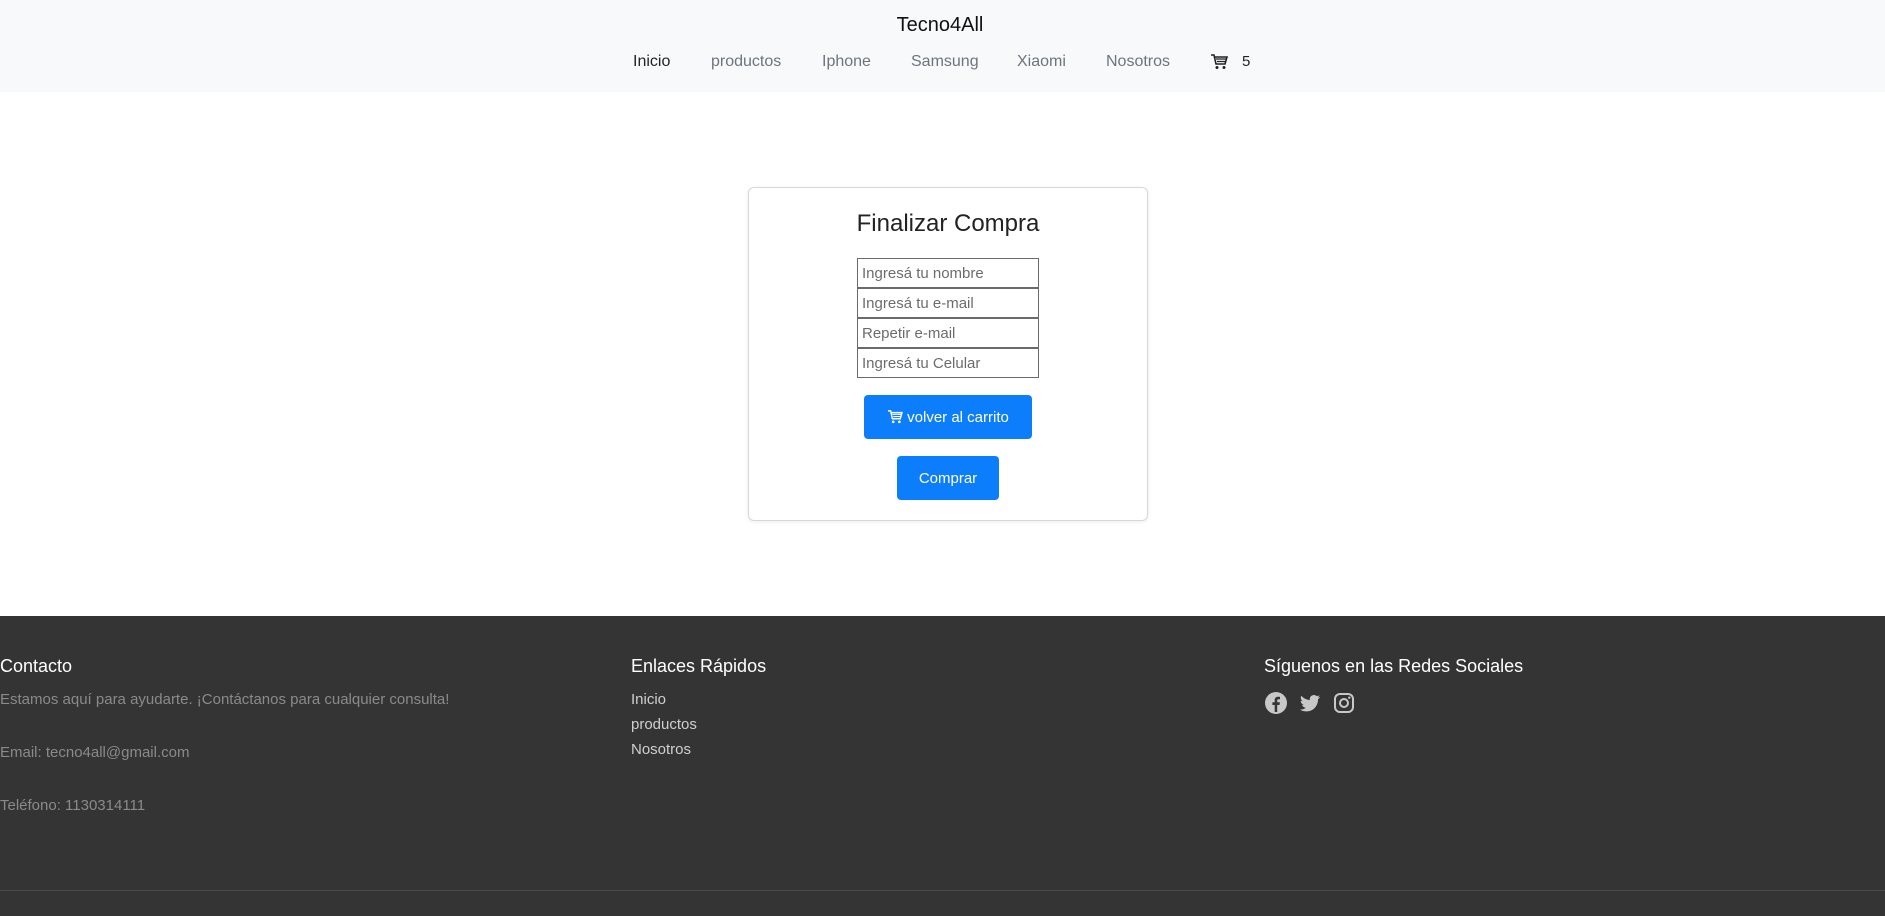  What do you see at coordinates (698, 749) in the screenshot?
I see `footer-link-nosotros: Nosotros` at bounding box center [698, 749].